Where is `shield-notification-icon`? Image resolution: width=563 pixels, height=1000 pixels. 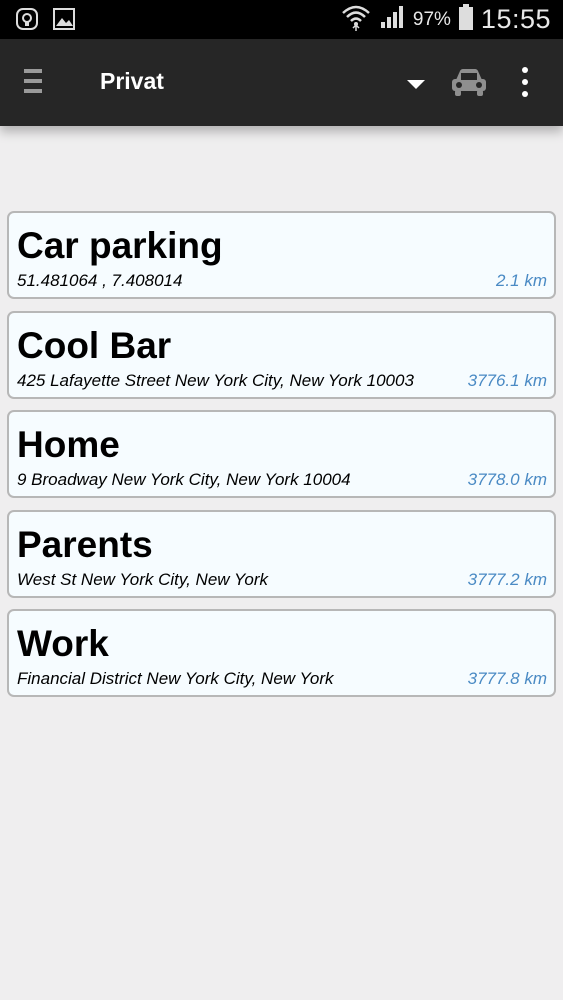
shield-notification-icon is located at coordinates (27, 21).